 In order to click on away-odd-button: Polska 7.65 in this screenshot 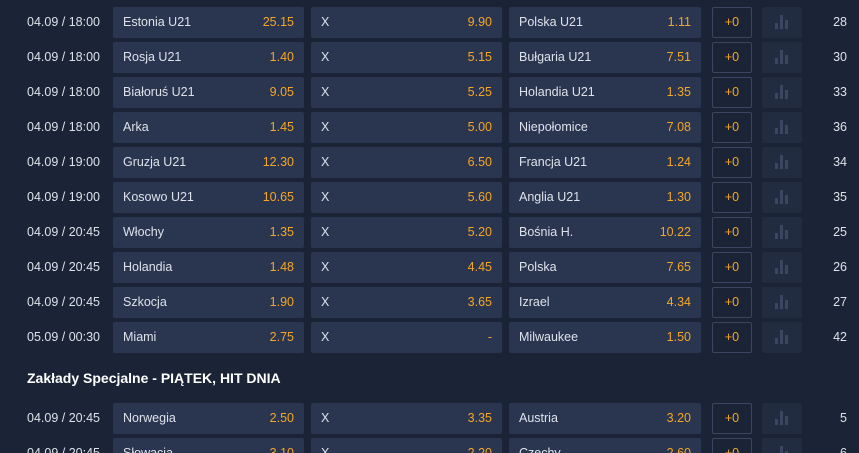, I will do `click(605, 267)`.